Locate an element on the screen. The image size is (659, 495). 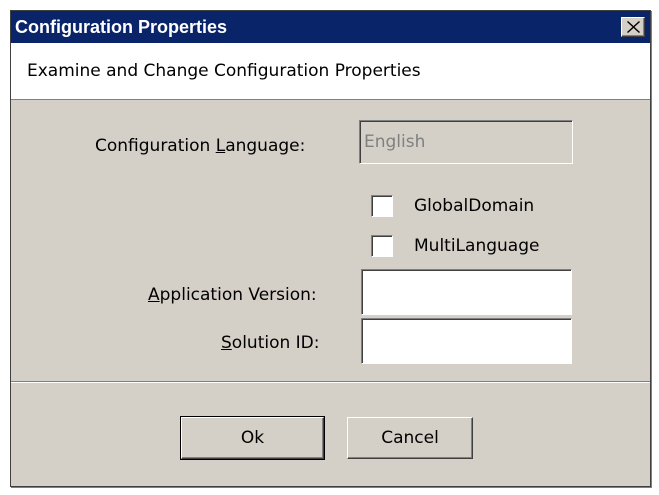
close-button is located at coordinates (633, 27).